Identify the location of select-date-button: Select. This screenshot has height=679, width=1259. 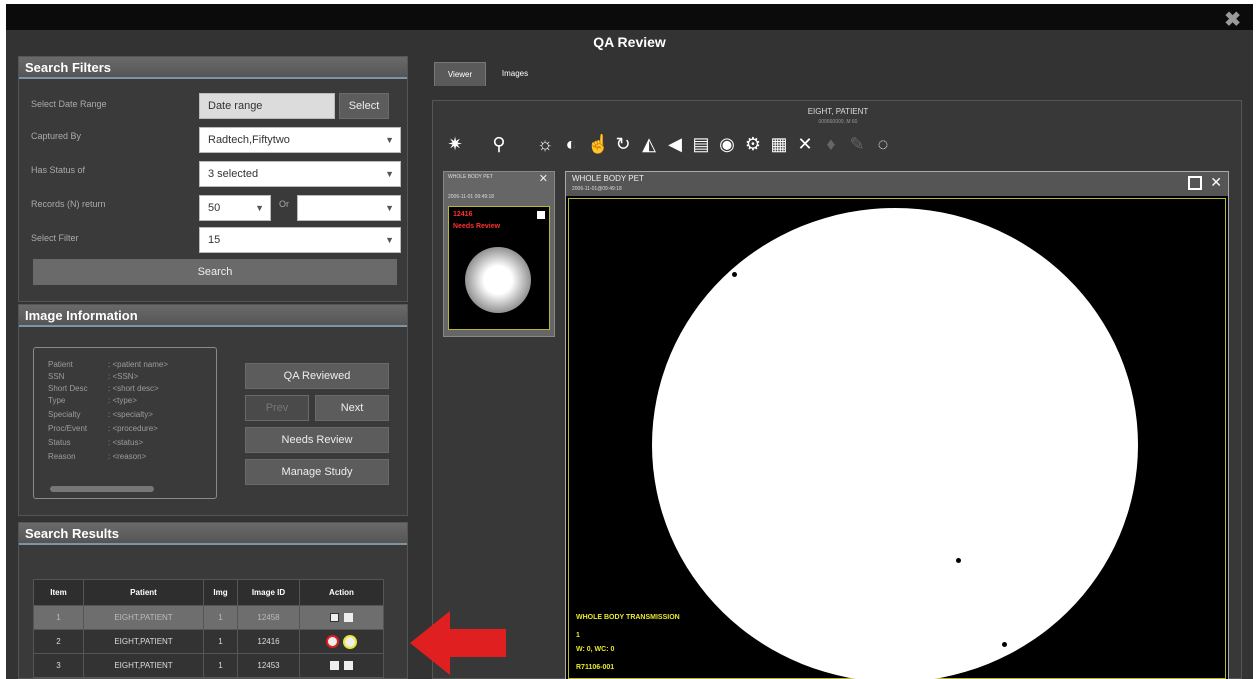
(364, 106).